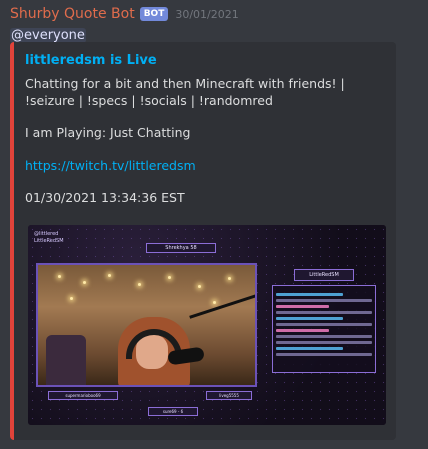  I want to click on fairy-lights, so click(146, 287).